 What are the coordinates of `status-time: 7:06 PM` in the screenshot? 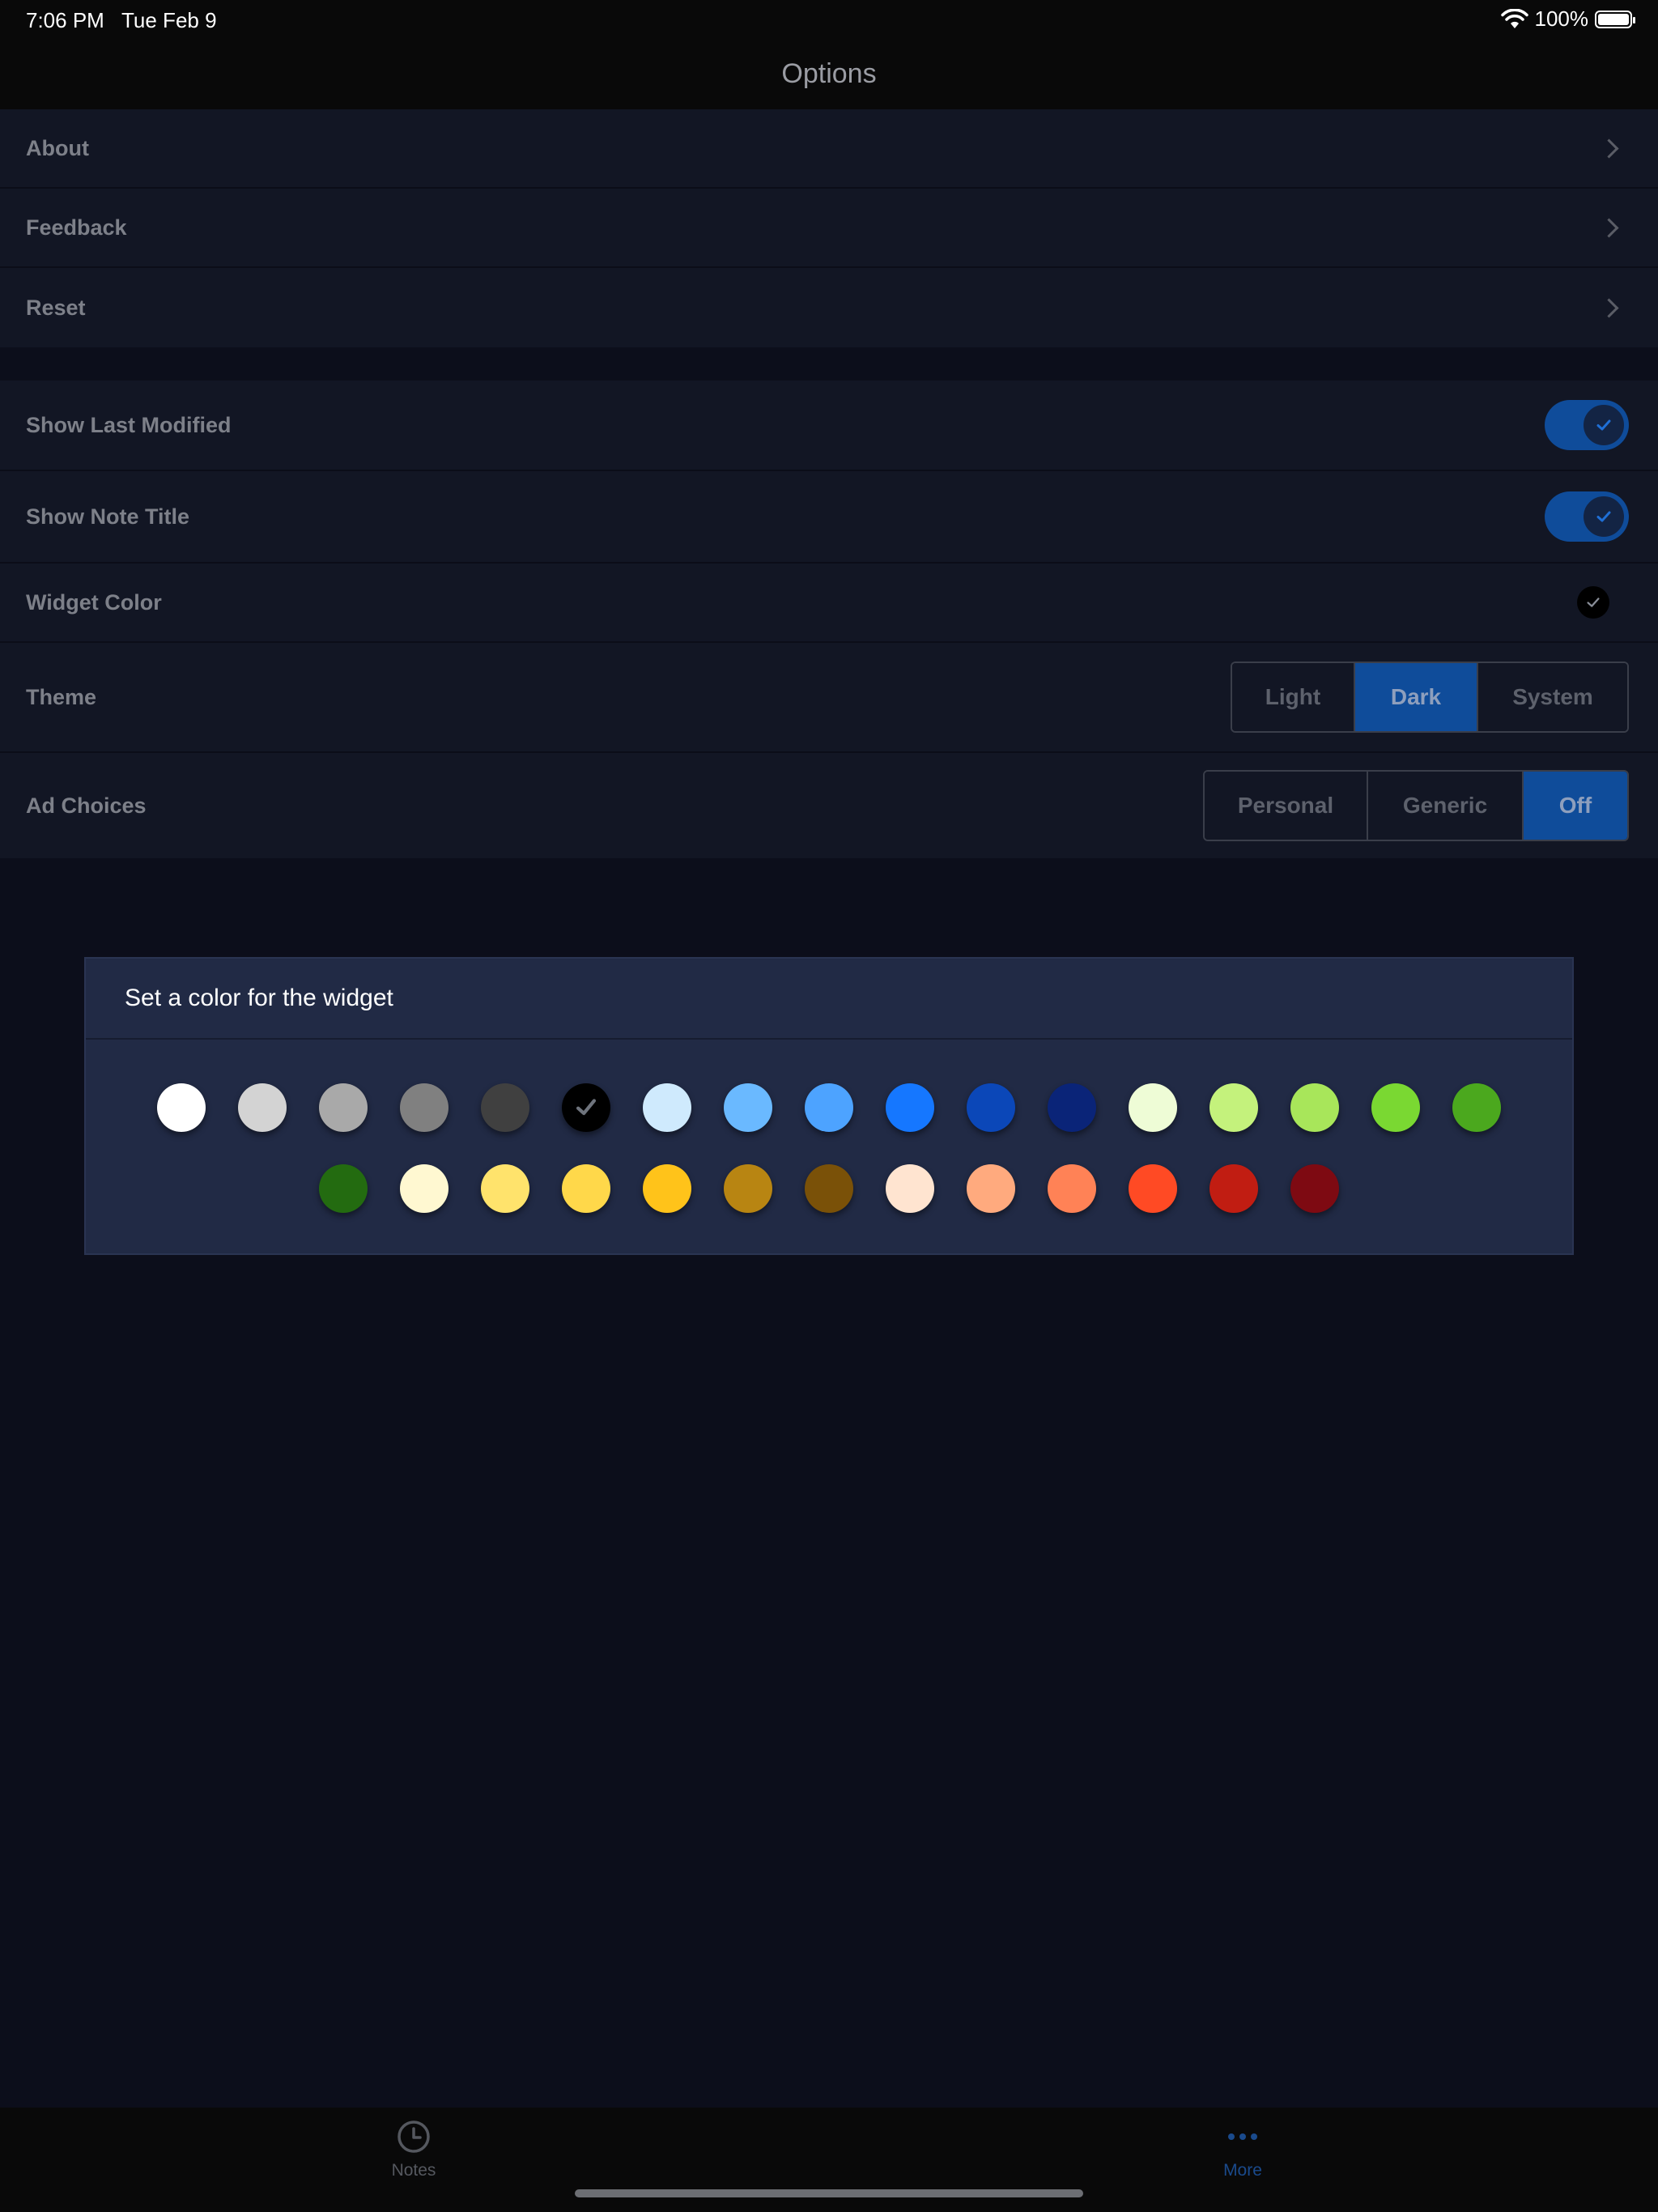 It's located at (65, 20).